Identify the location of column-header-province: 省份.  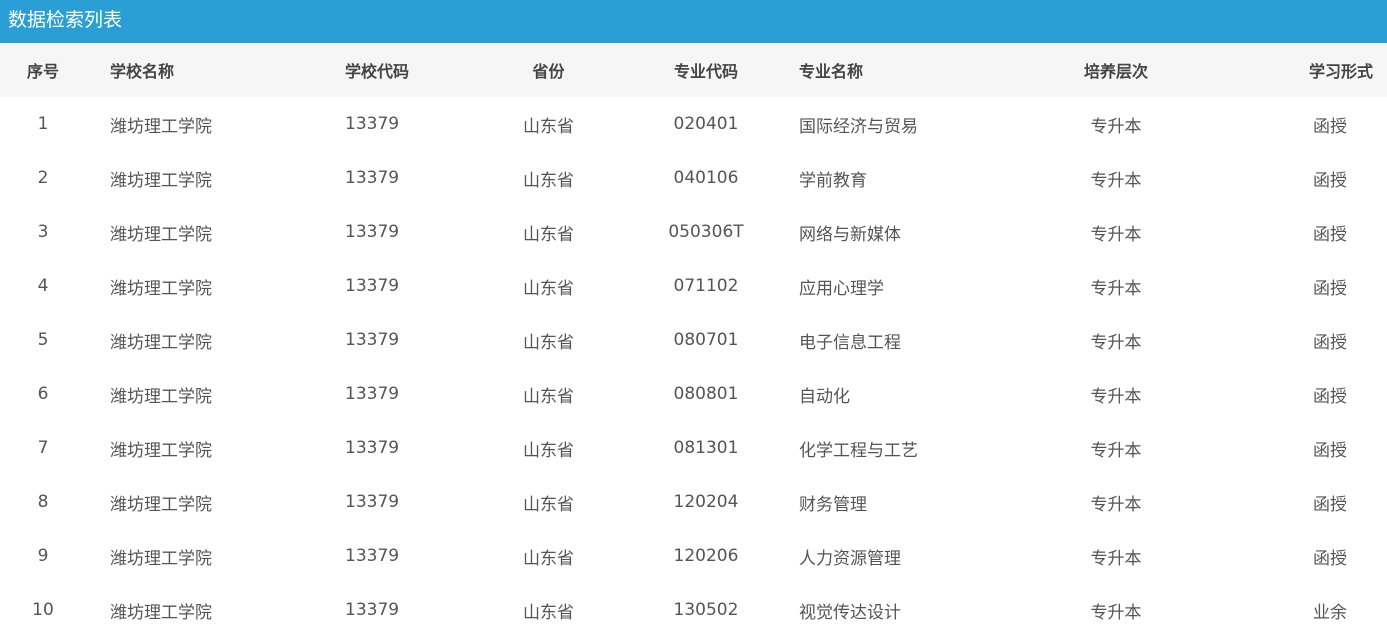
(548, 71).